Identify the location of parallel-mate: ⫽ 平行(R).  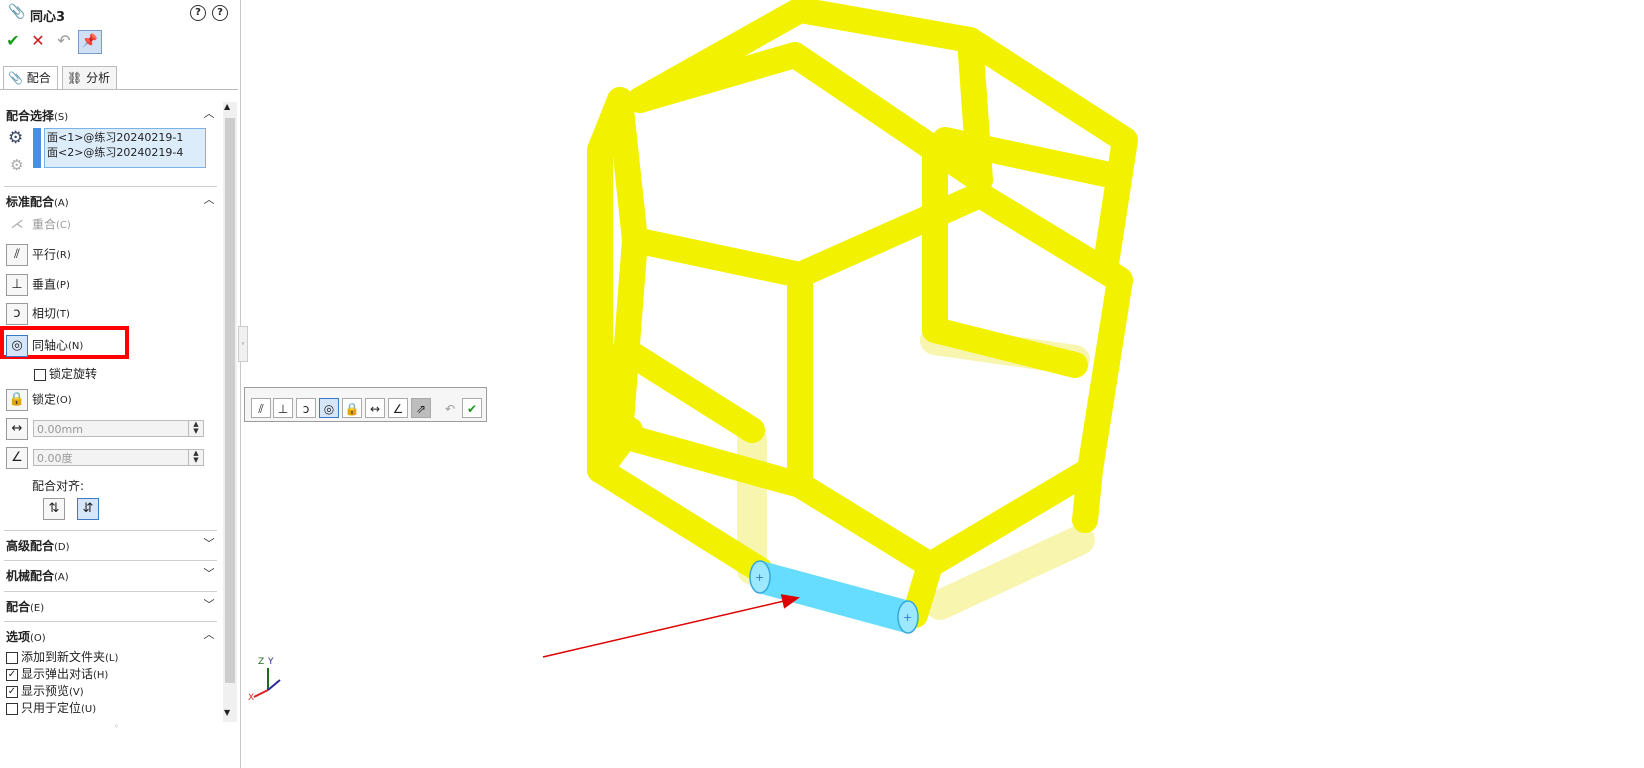
(38, 254).